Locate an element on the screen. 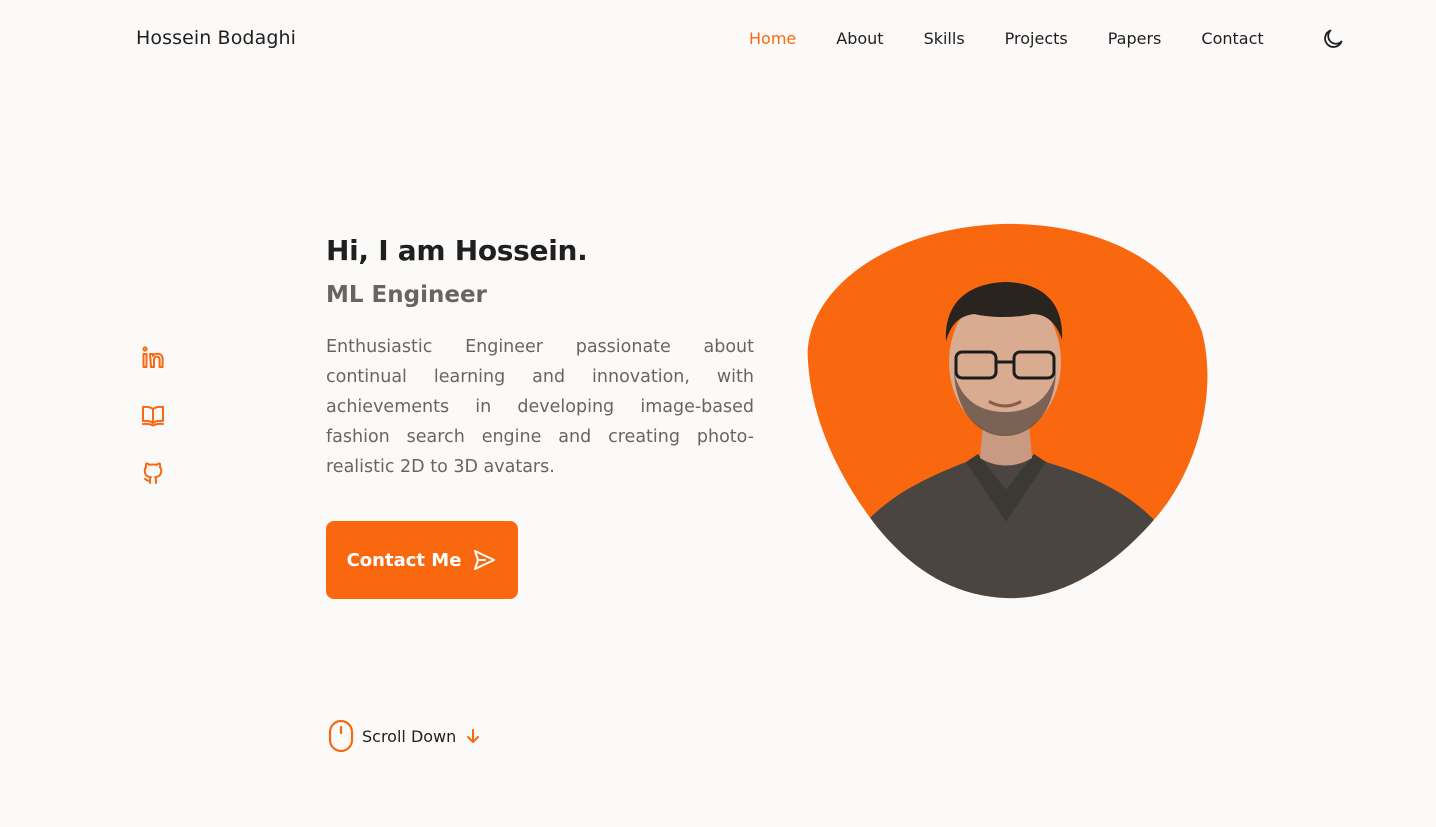 The width and height of the screenshot is (1436, 827). linkedin-icon is located at coordinates (153, 357).